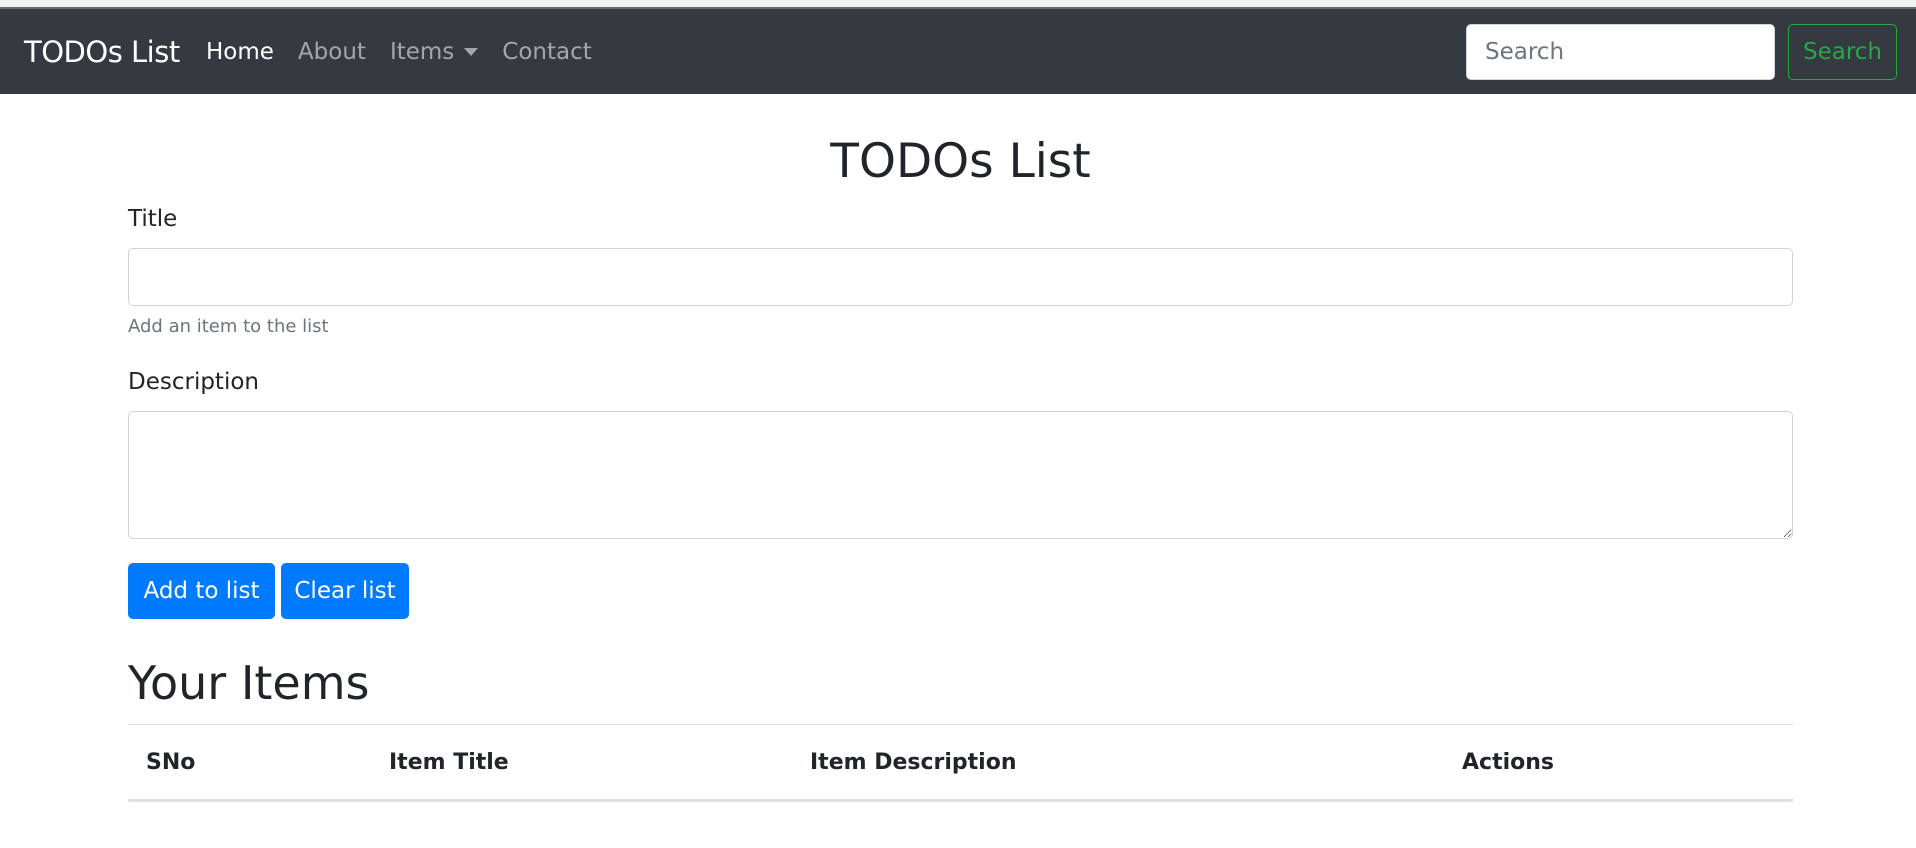 The width and height of the screenshot is (1916, 848). What do you see at coordinates (960, 161) in the screenshot?
I see `page-title: TODOs List` at bounding box center [960, 161].